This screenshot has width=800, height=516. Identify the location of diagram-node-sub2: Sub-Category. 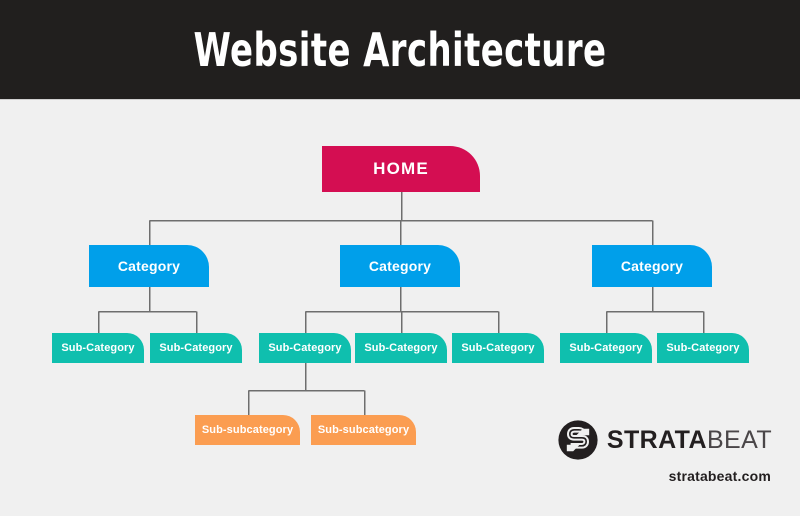
(196, 348).